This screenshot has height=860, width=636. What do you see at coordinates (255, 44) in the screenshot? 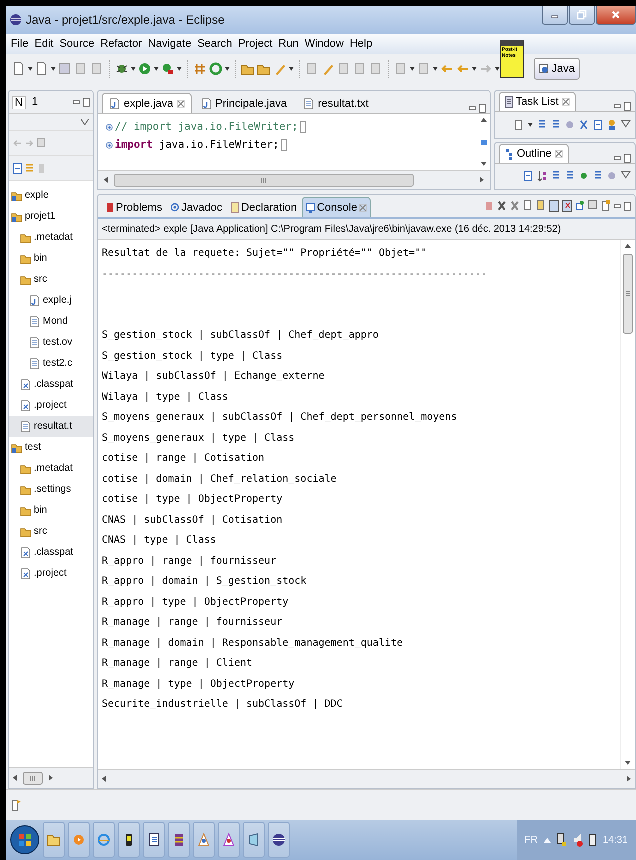
I see `menu-item: Project` at bounding box center [255, 44].